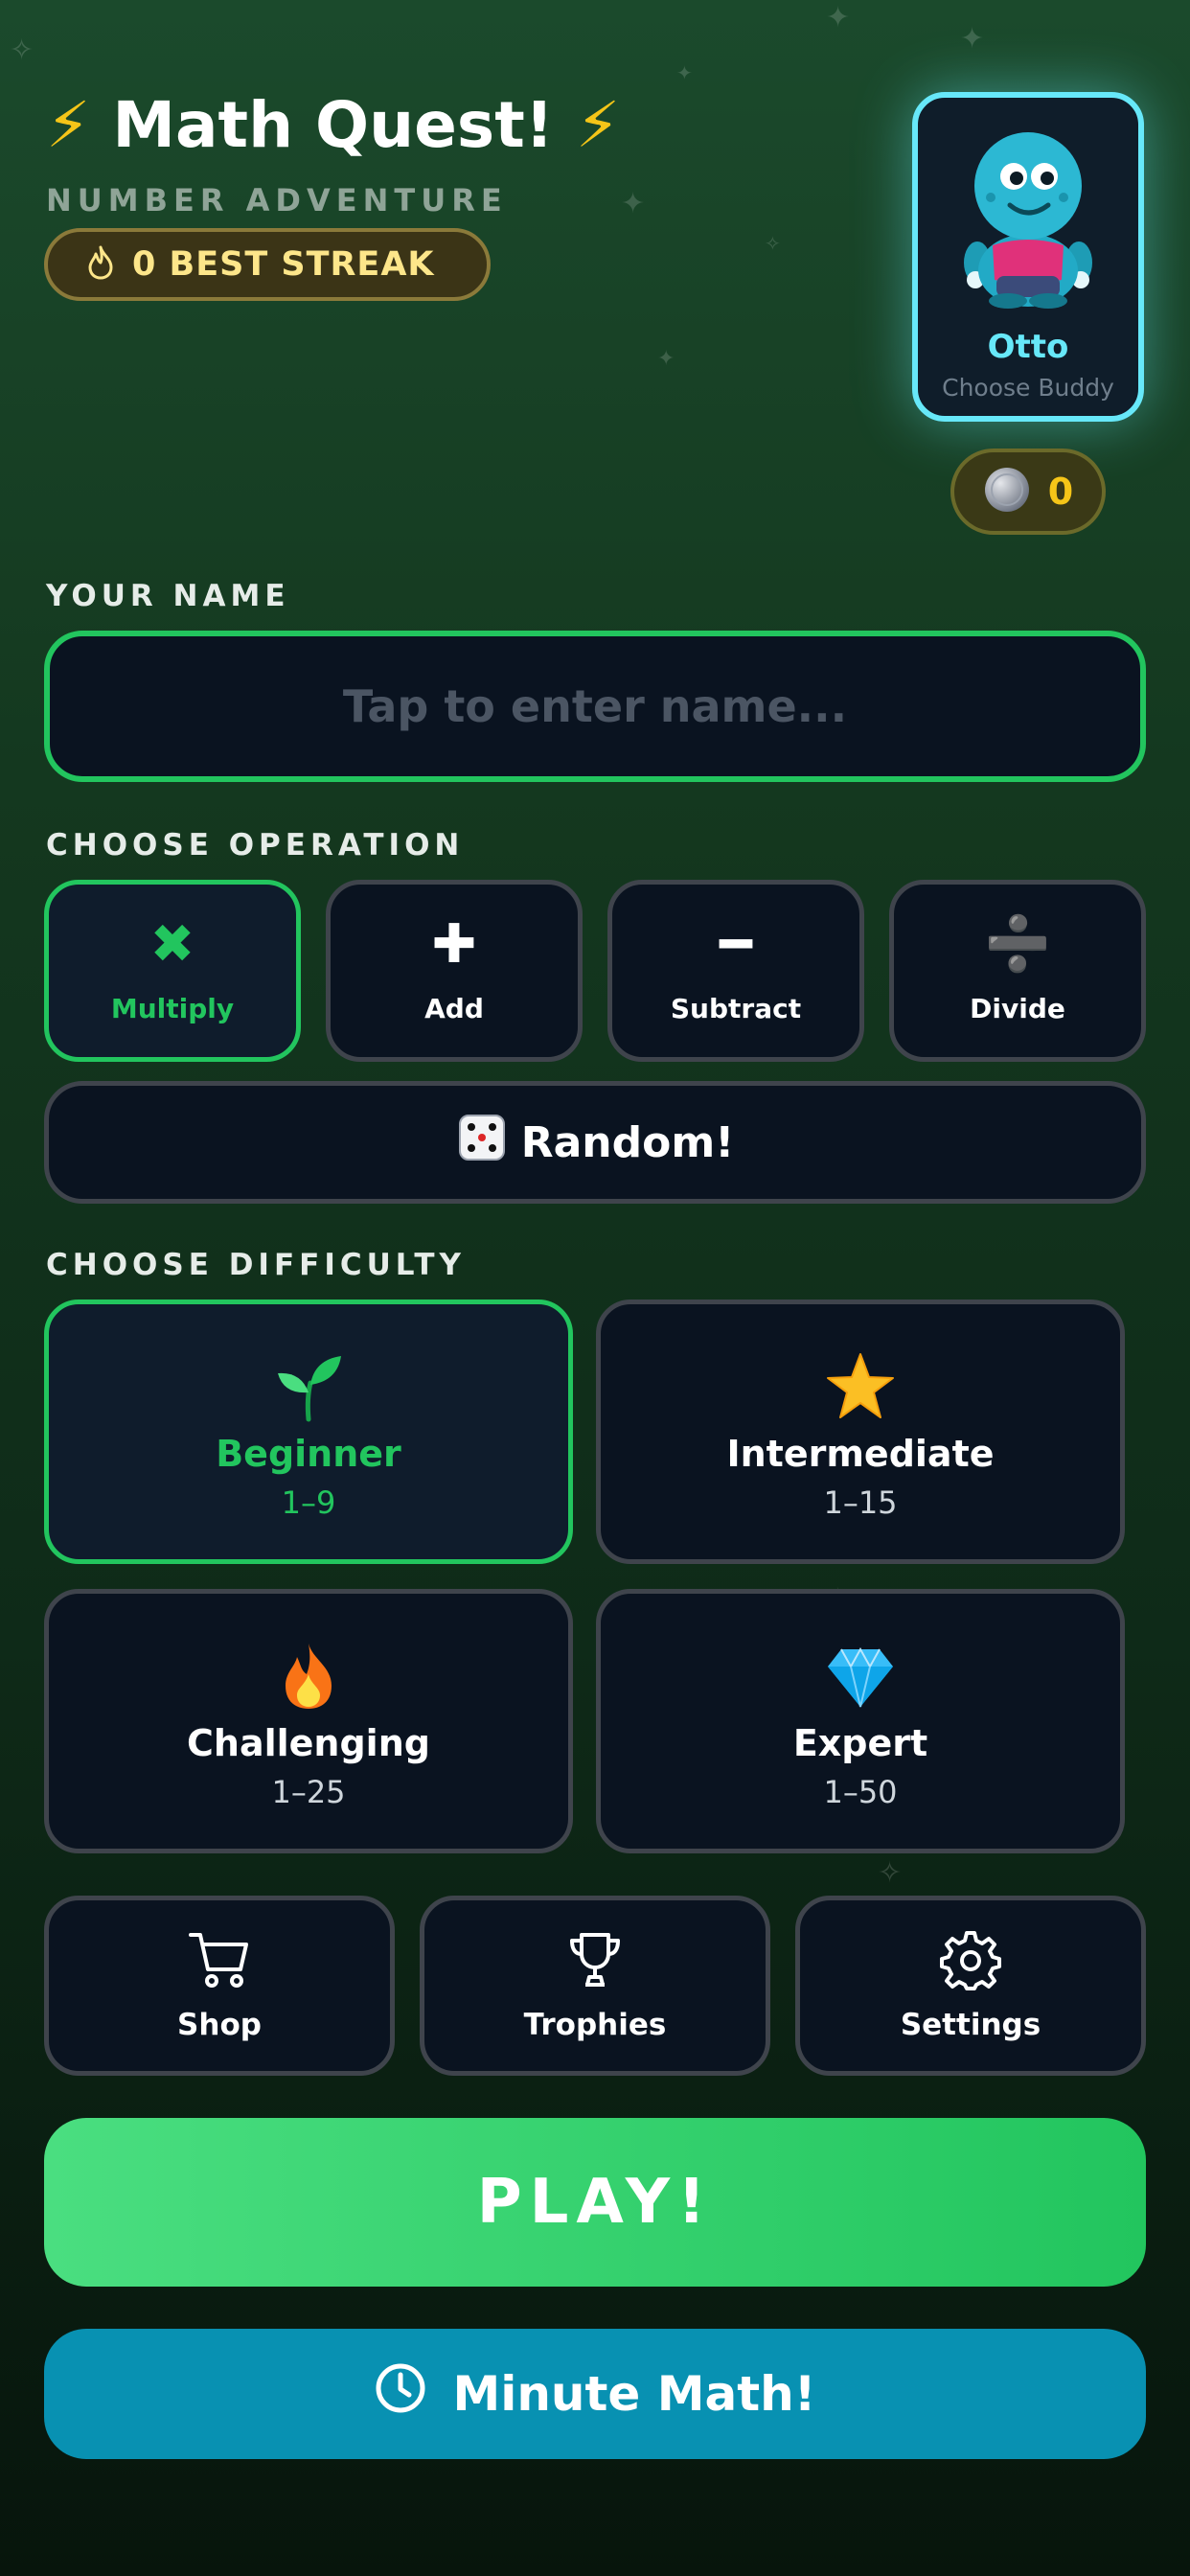 This screenshot has height=2576, width=1190. I want to click on difficulty-expert-button: Expert 1–50, so click(860, 1721).